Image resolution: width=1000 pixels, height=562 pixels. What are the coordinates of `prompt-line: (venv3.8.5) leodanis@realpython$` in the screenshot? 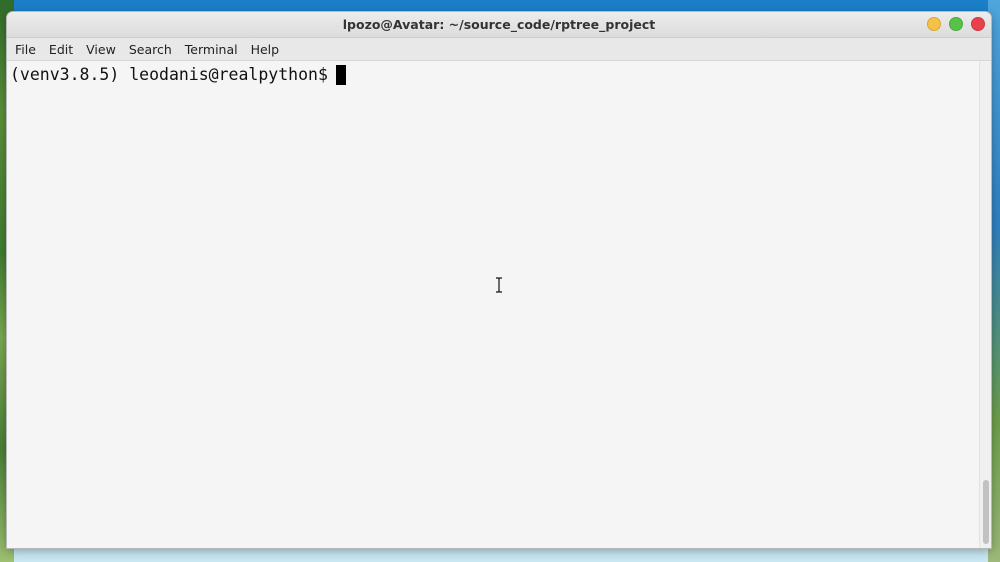 It's located at (494, 75).